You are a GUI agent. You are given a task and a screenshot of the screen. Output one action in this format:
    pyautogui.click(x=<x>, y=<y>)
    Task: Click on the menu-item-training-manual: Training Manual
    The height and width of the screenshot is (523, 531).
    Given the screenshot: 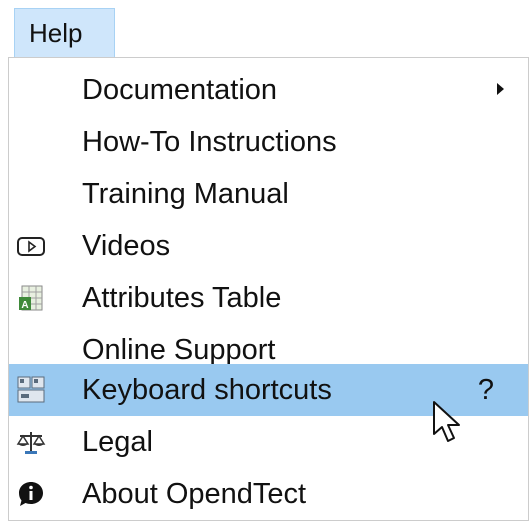 What is the action you would take?
    pyautogui.click(x=268, y=194)
    